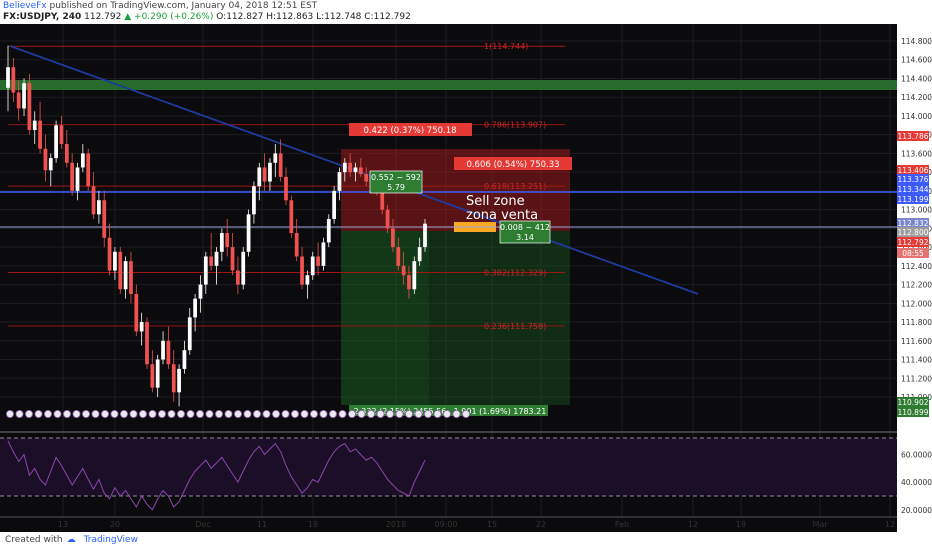  Describe the element at coordinates (916, 97) in the screenshot. I see `price-tick-label: 114.200` at that location.